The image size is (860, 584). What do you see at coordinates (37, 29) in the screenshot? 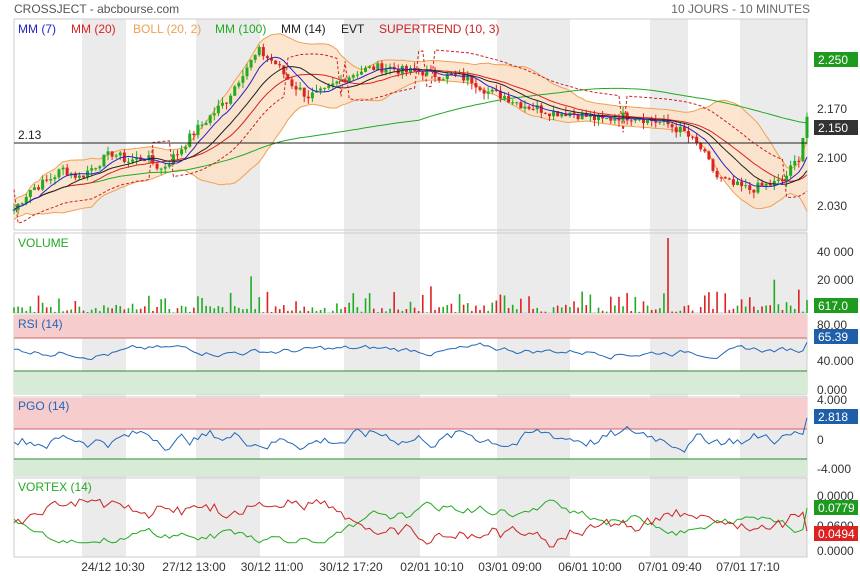
I see `legend-mm7: MM (7)` at bounding box center [37, 29].